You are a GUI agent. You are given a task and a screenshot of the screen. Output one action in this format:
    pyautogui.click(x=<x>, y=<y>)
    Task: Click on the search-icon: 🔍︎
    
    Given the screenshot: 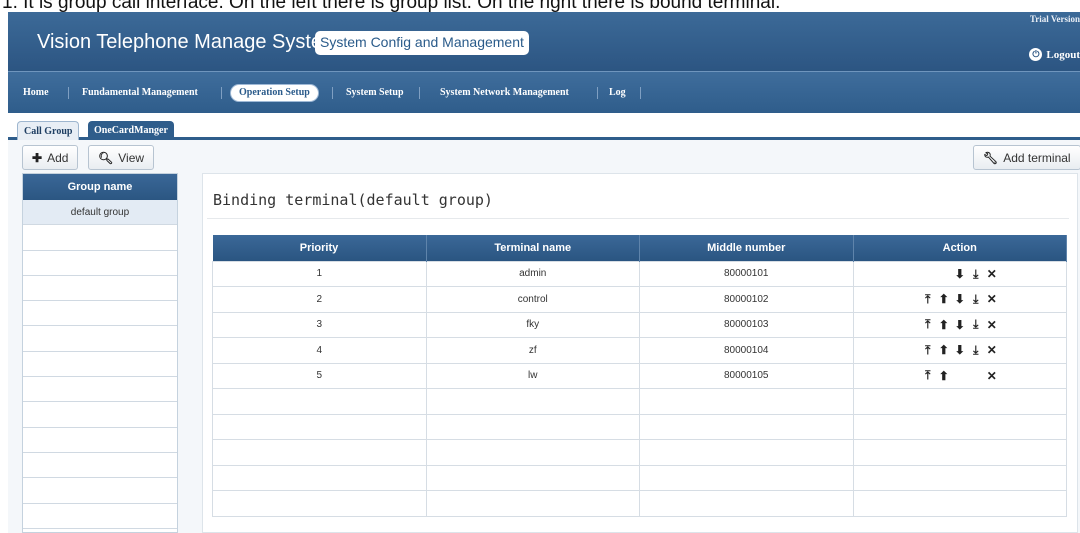 What is the action you would take?
    pyautogui.click(x=106, y=157)
    